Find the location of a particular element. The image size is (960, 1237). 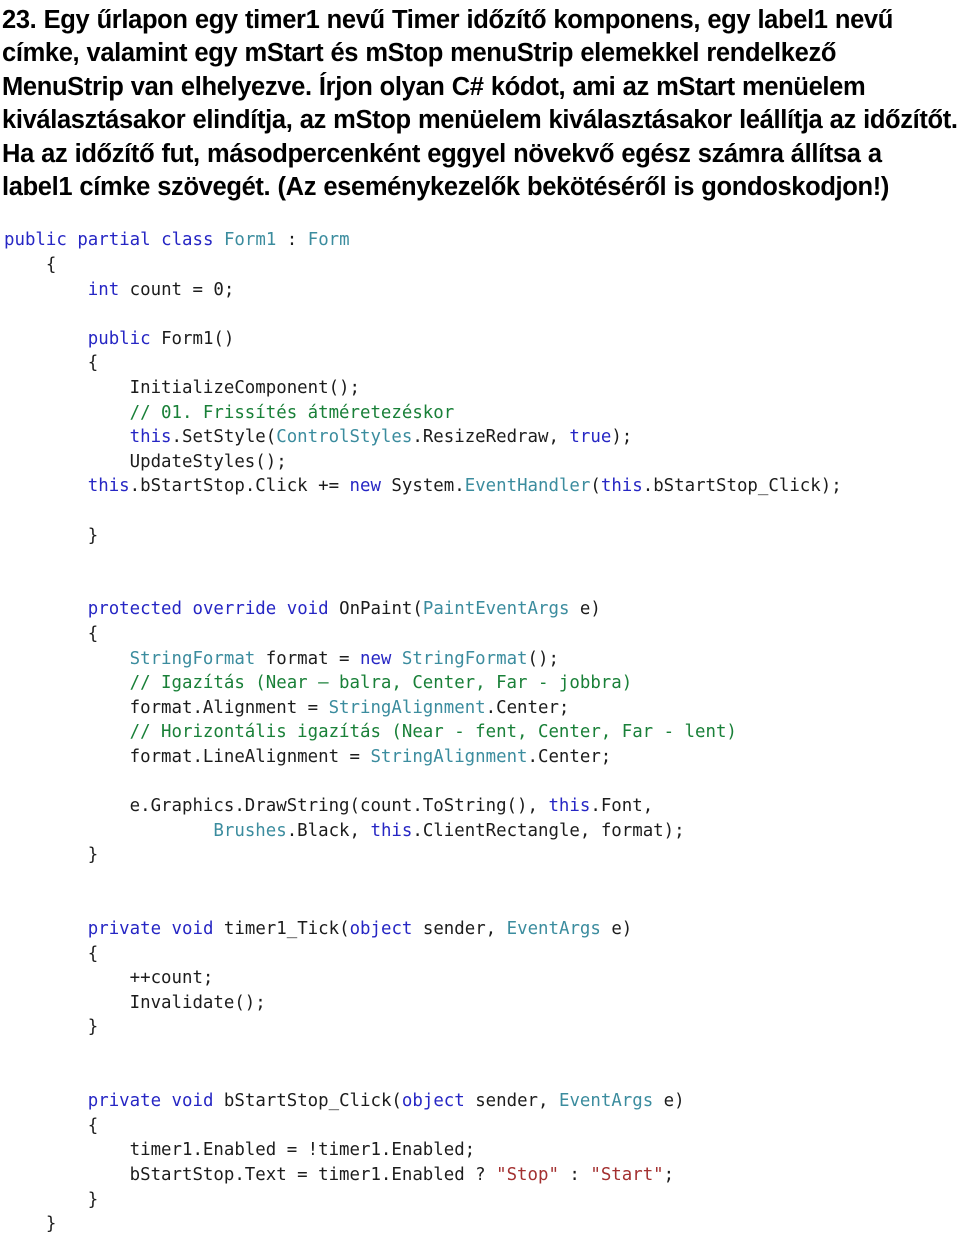

code-token: EventHandler is located at coordinates (527, 486).